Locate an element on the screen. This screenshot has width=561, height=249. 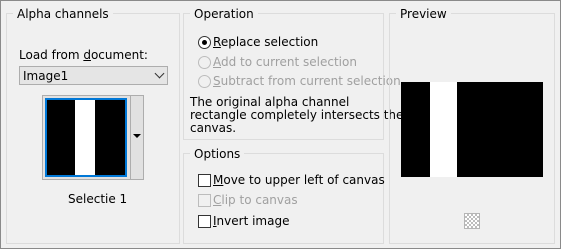
subtract-from-current-selection-label: Subtract from current selection is located at coordinates (307, 81).